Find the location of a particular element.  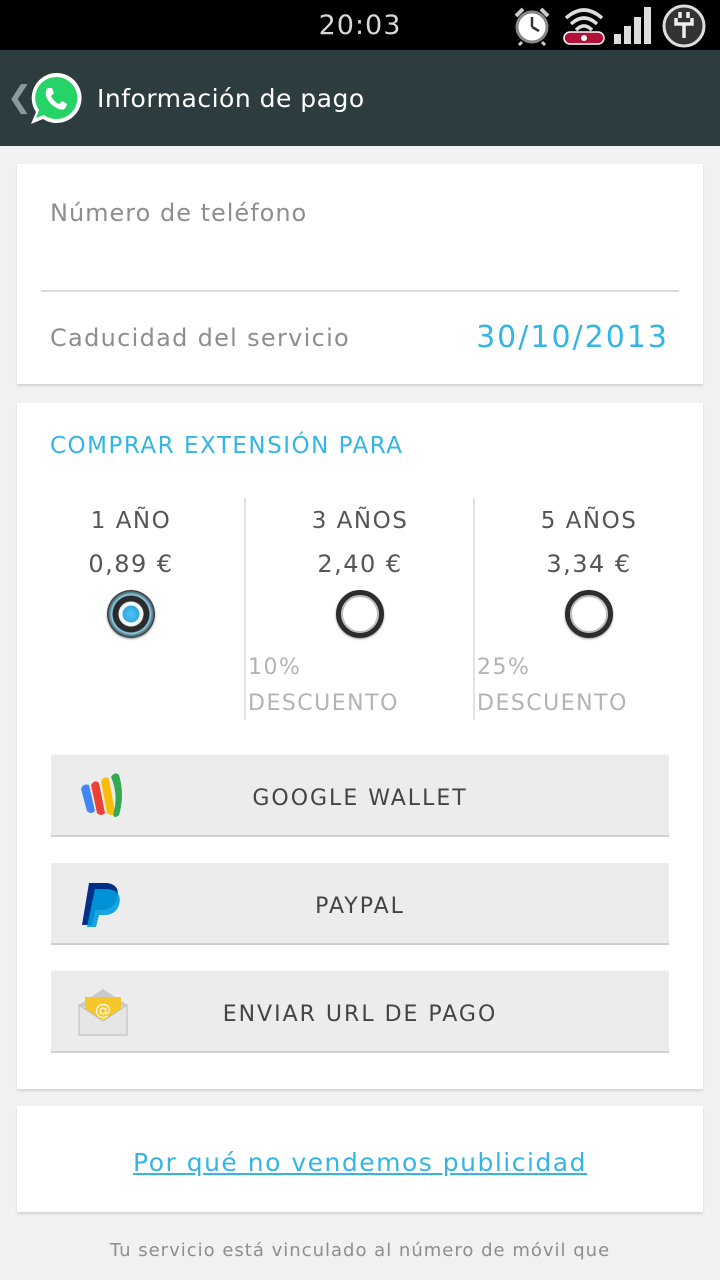

plan-price: 3,34 € is located at coordinates (589, 564).